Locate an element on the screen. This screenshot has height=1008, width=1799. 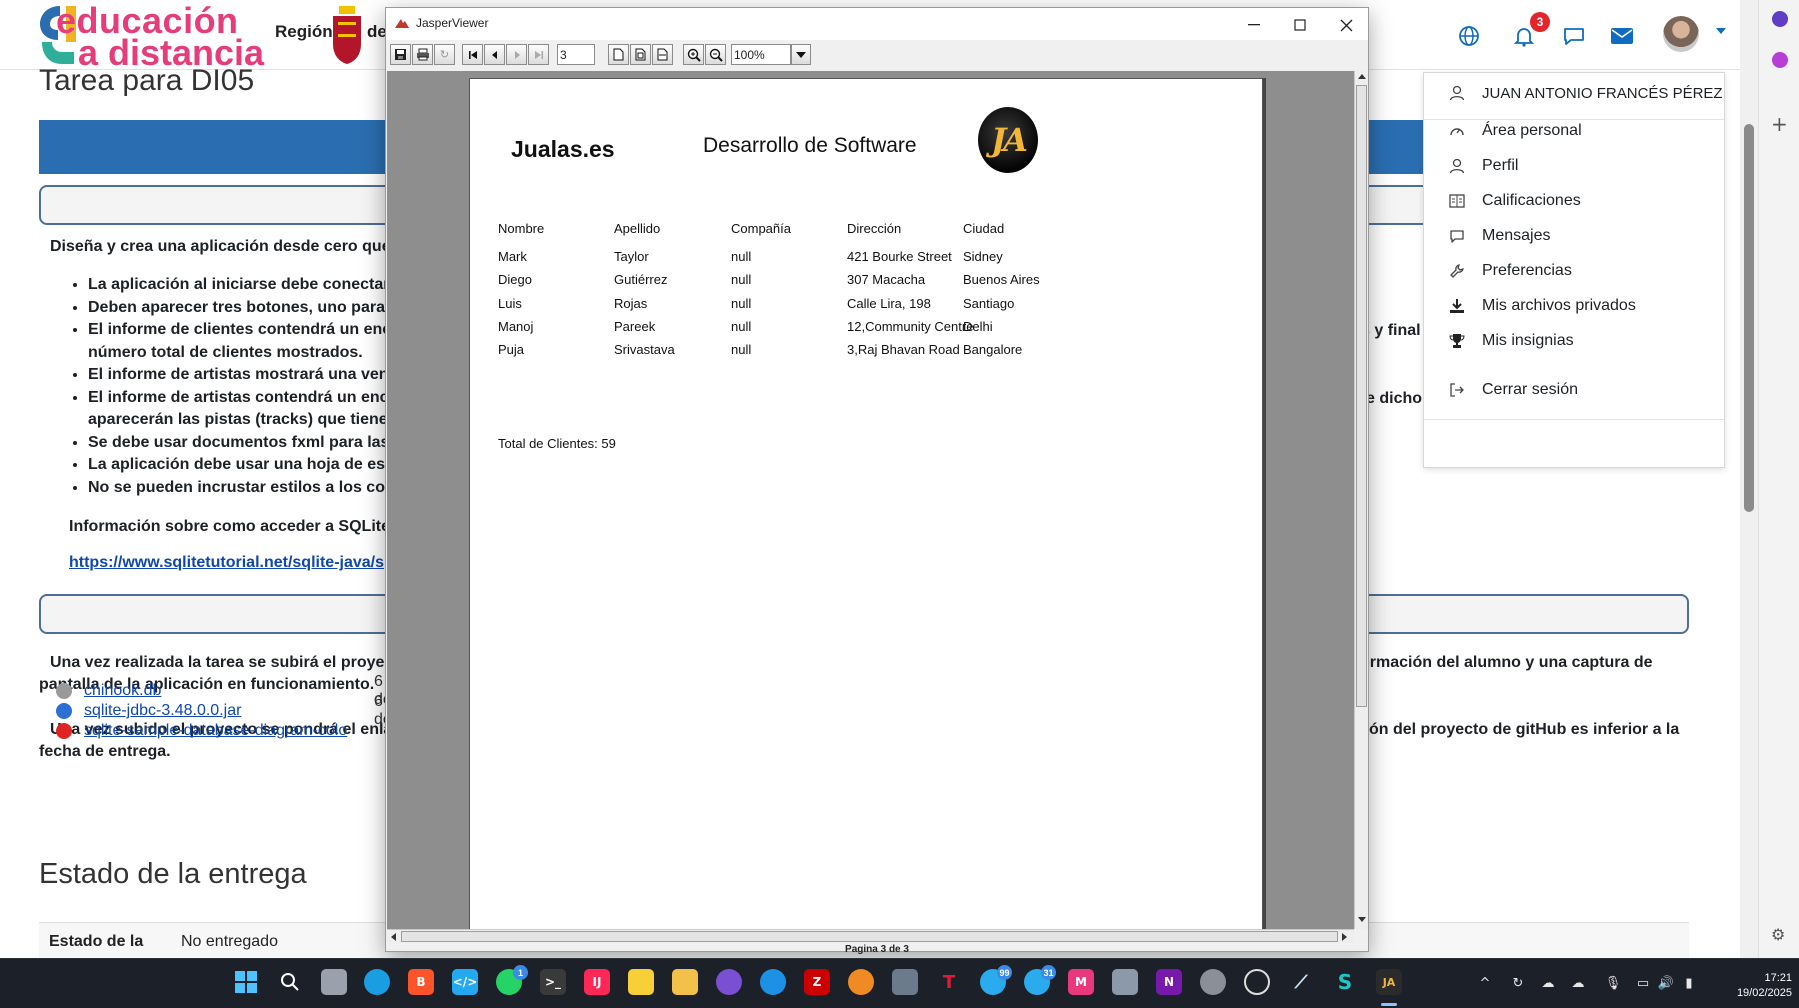
cloud-icon: ☁ is located at coordinates (1548, 983).